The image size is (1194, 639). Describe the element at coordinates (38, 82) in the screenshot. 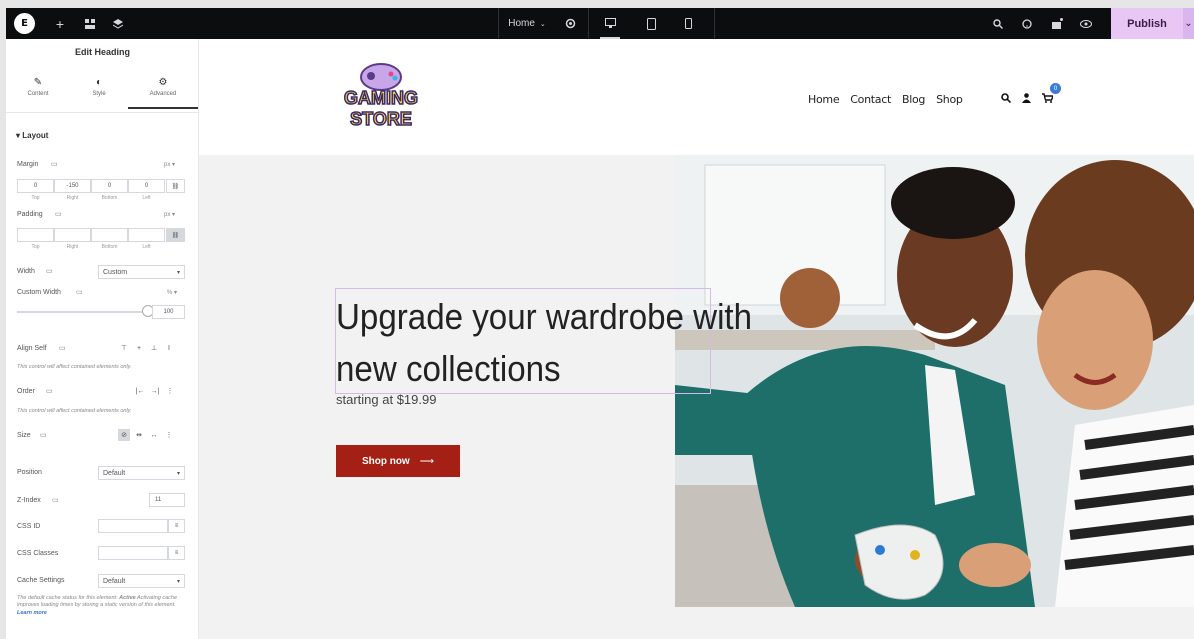

I see `pencil-icon: ✎` at that location.